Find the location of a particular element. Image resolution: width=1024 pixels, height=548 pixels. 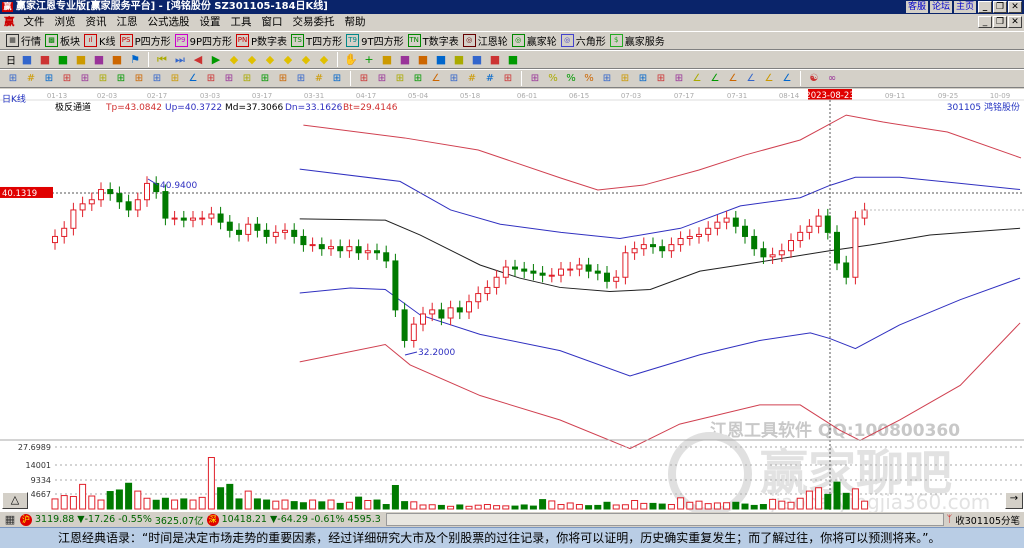

gold5-icon: ⊞ is located at coordinates (679, 79).